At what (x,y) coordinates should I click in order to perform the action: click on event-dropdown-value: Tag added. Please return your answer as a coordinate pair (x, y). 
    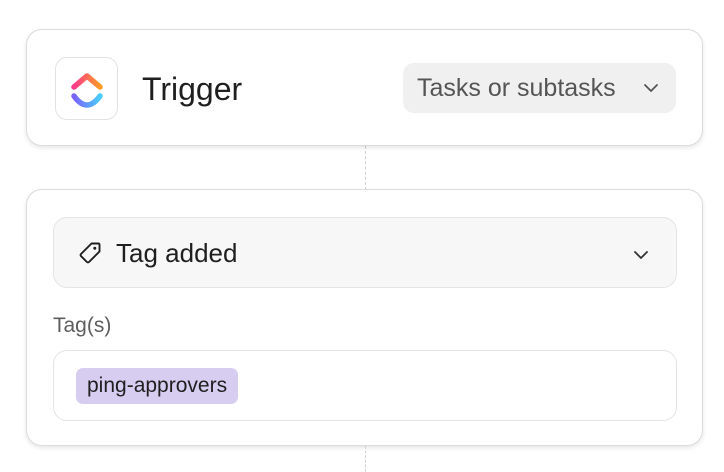
    Looking at the image, I should click on (177, 253).